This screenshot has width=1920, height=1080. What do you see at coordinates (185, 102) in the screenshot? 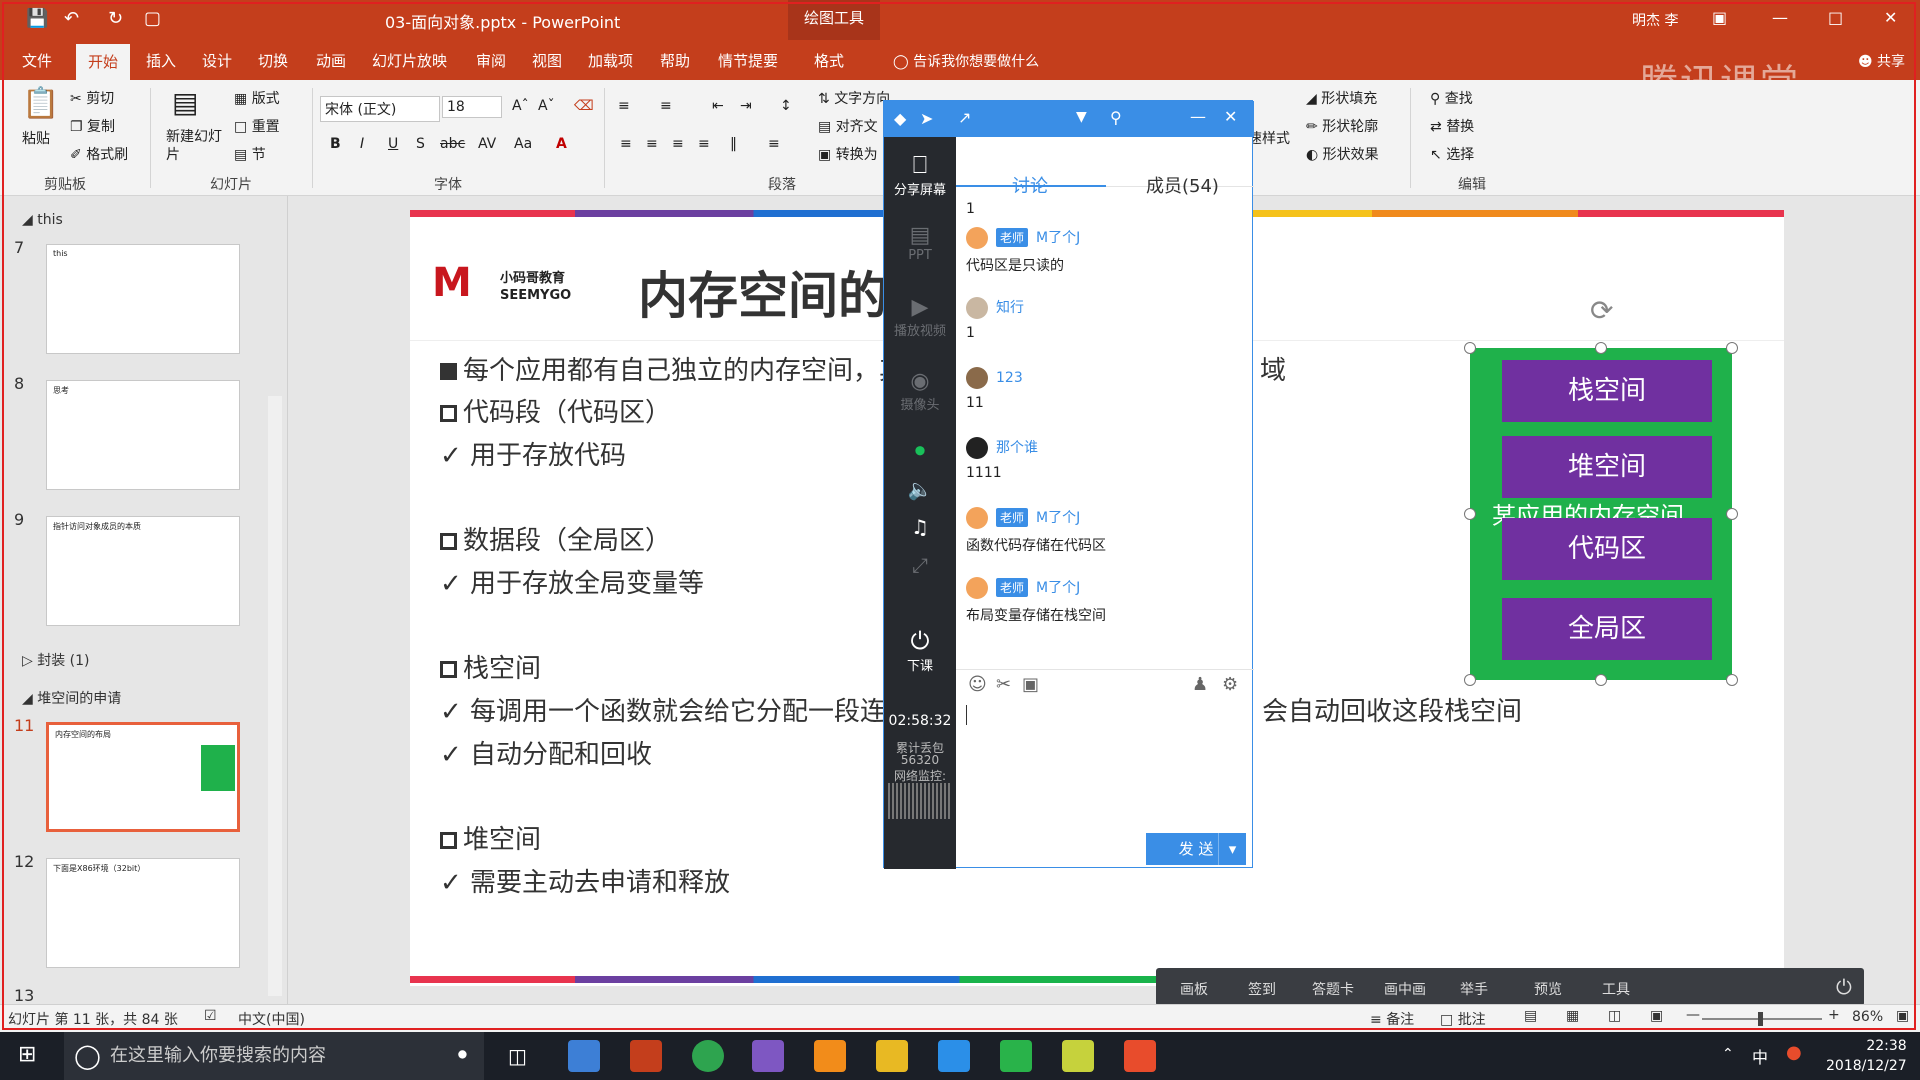
I see `new-slide-icon: ▤` at bounding box center [185, 102].